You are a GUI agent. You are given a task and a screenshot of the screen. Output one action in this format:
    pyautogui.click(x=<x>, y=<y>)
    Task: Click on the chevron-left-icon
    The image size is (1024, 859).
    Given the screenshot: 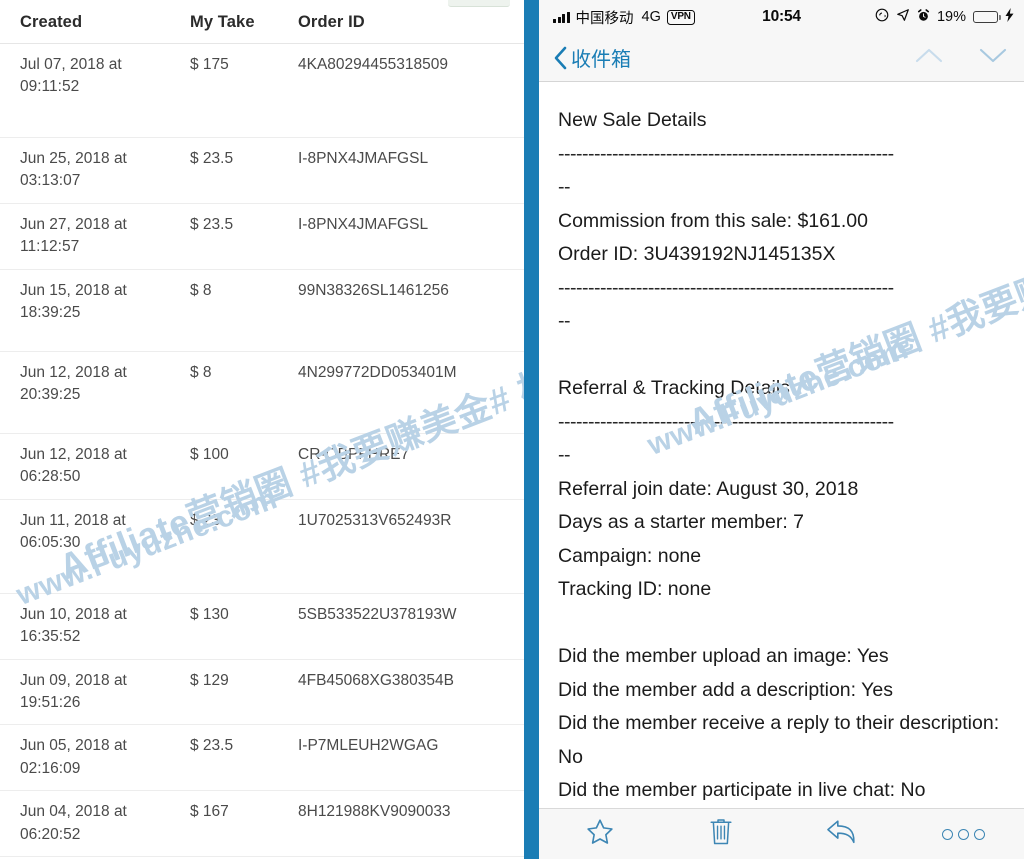 What is the action you would take?
    pyautogui.click(x=560, y=58)
    